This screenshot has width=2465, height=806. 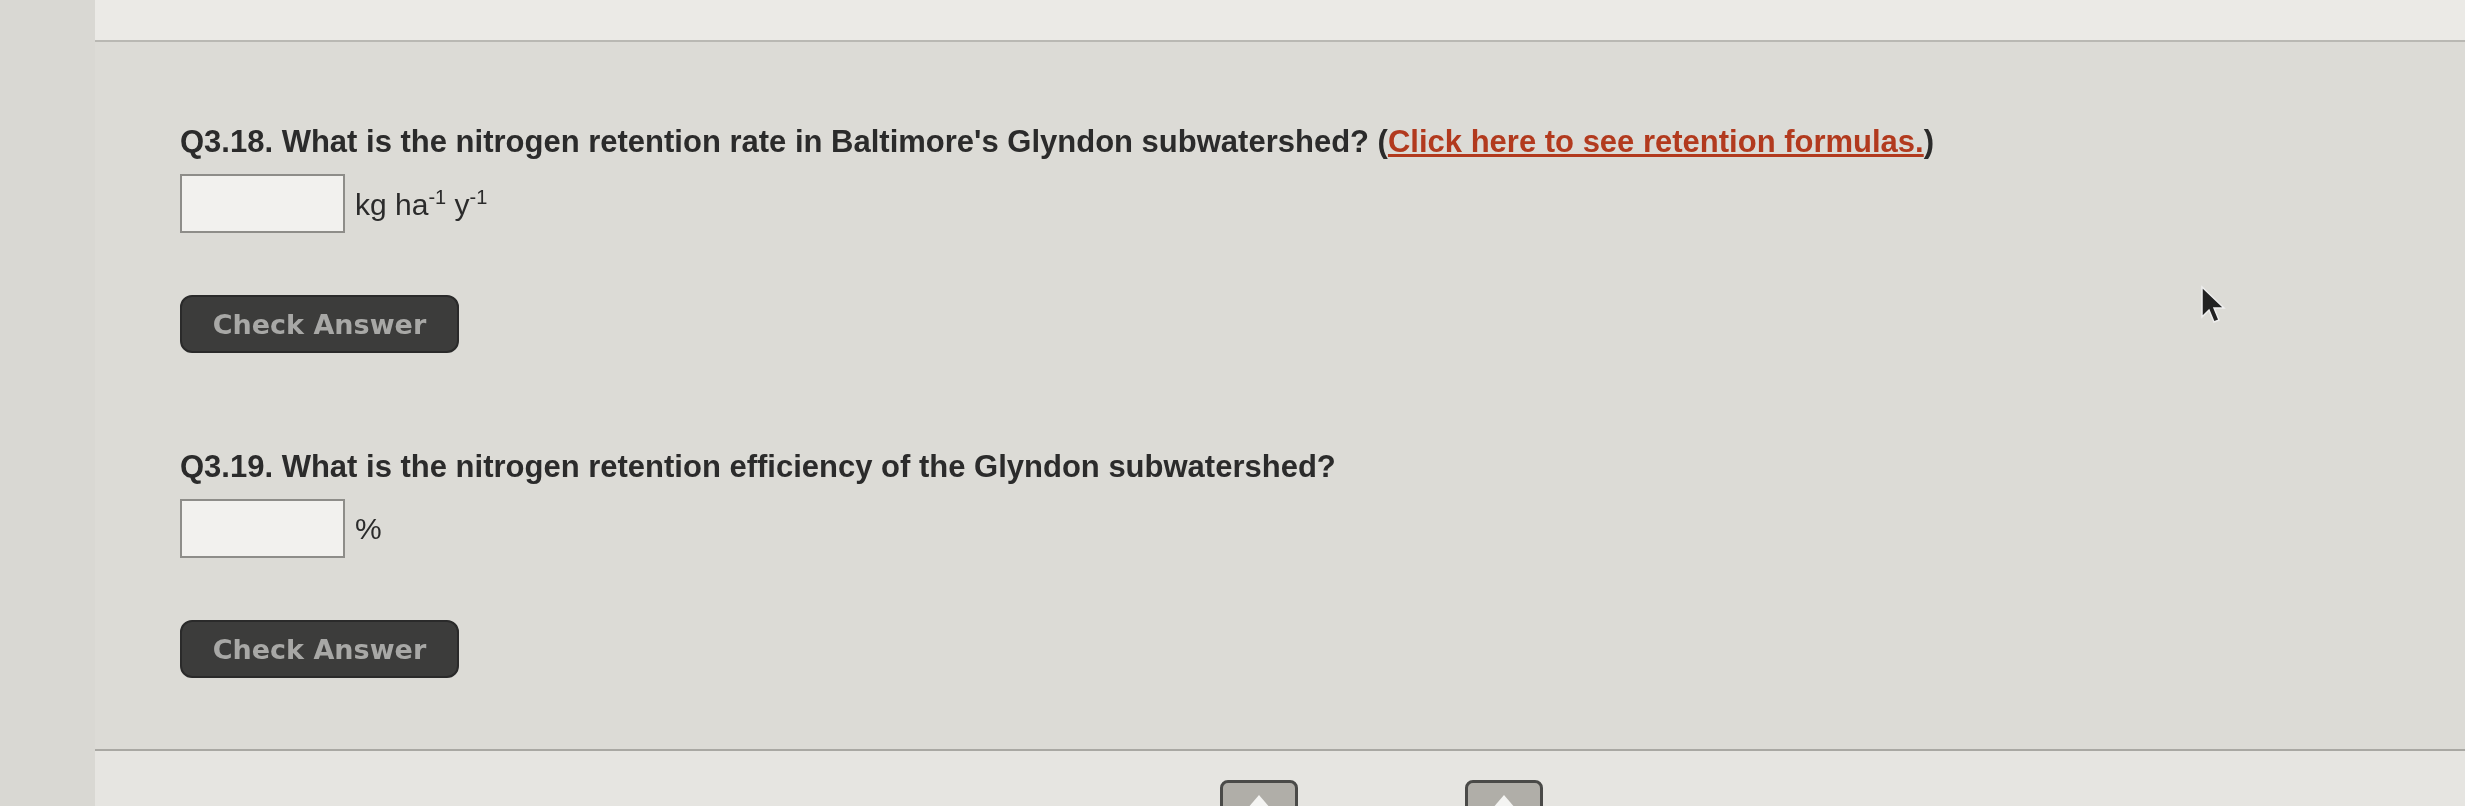 What do you see at coordinates (1058, 142) in the screenshot?
I see `question-text: Q3.18. What is the nitrogen retention rate in Baltimore's Glyndon subwatershed? (Click here to see retention formulas.)` at bounding box center [1058, 142].